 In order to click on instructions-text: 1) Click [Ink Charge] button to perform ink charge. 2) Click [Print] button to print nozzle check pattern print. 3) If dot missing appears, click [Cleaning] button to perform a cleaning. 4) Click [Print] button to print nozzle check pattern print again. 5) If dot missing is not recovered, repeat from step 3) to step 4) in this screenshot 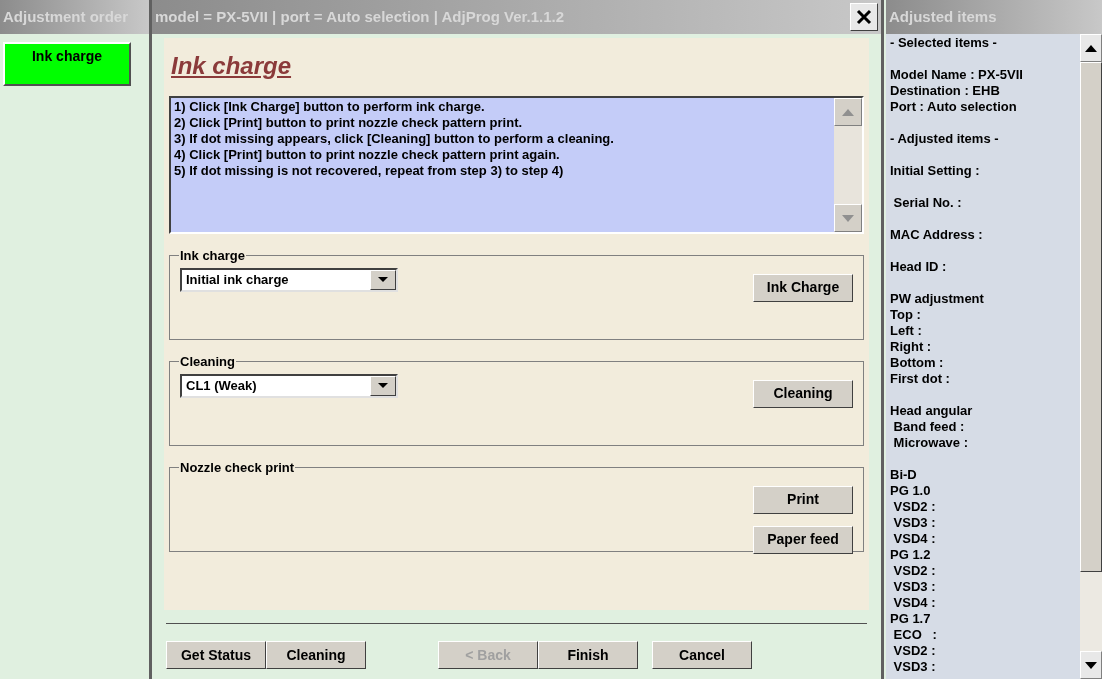, I will do `click(394, 139)`.